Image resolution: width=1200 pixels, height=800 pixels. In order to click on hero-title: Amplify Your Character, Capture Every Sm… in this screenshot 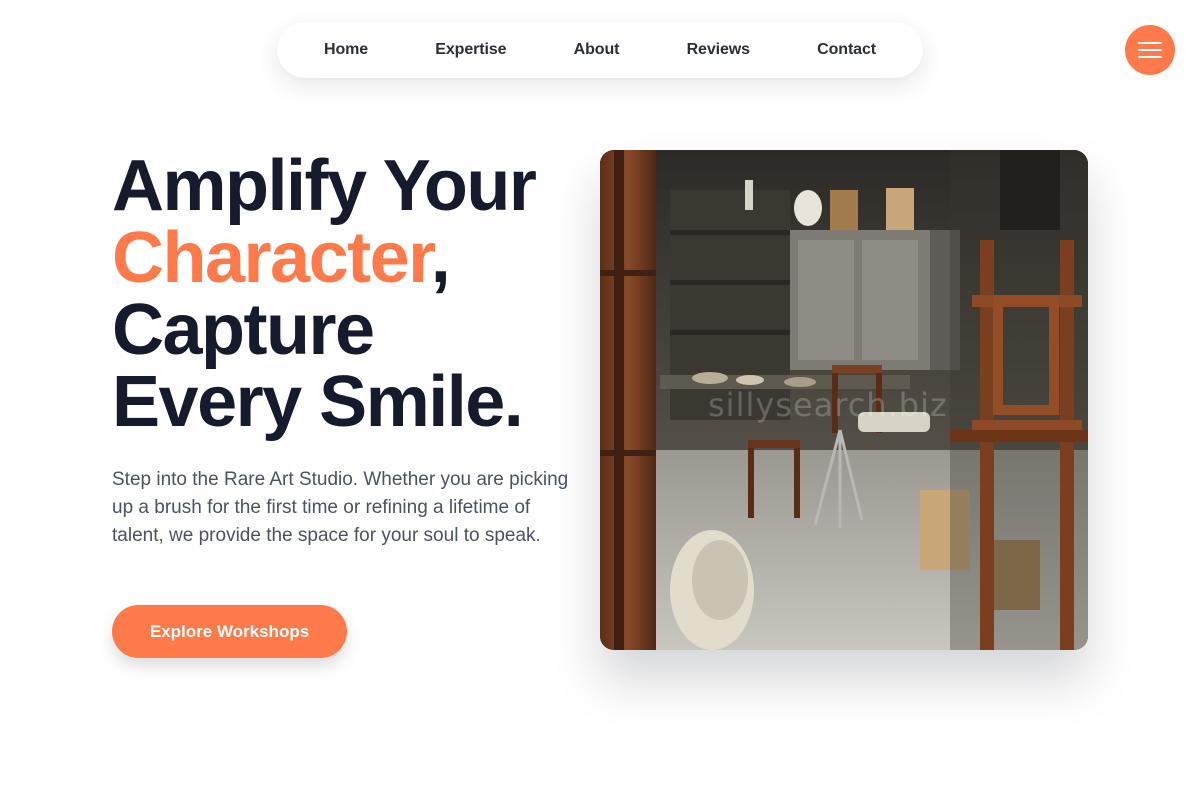, I will do `click(357, 294)`.